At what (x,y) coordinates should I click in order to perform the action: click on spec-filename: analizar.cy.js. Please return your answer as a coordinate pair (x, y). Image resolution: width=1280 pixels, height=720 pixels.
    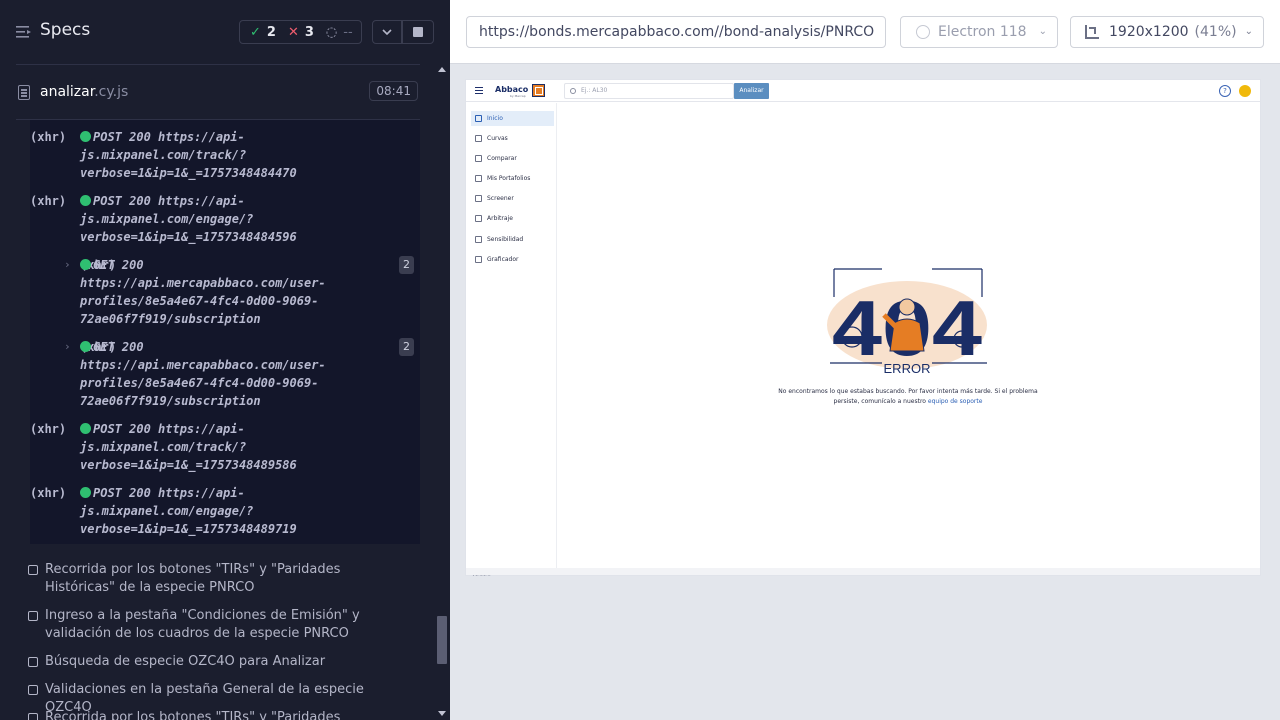
    Looking at the image, I should click on (84, 92).